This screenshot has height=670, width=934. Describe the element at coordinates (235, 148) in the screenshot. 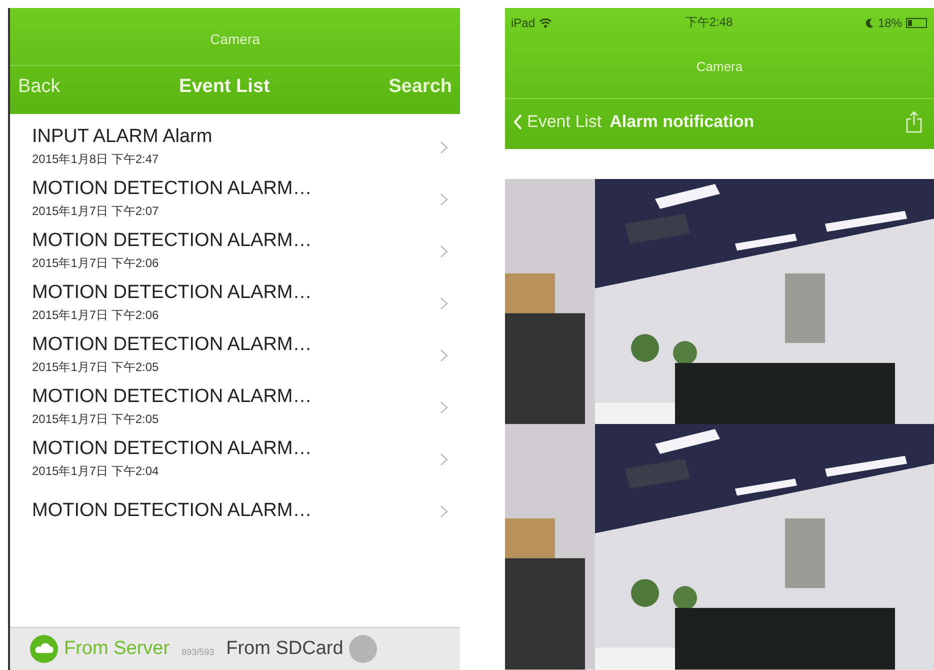

I see `event-row: INPUT ALARM Alarm 2015年1月8日 下午2:47` at that location.